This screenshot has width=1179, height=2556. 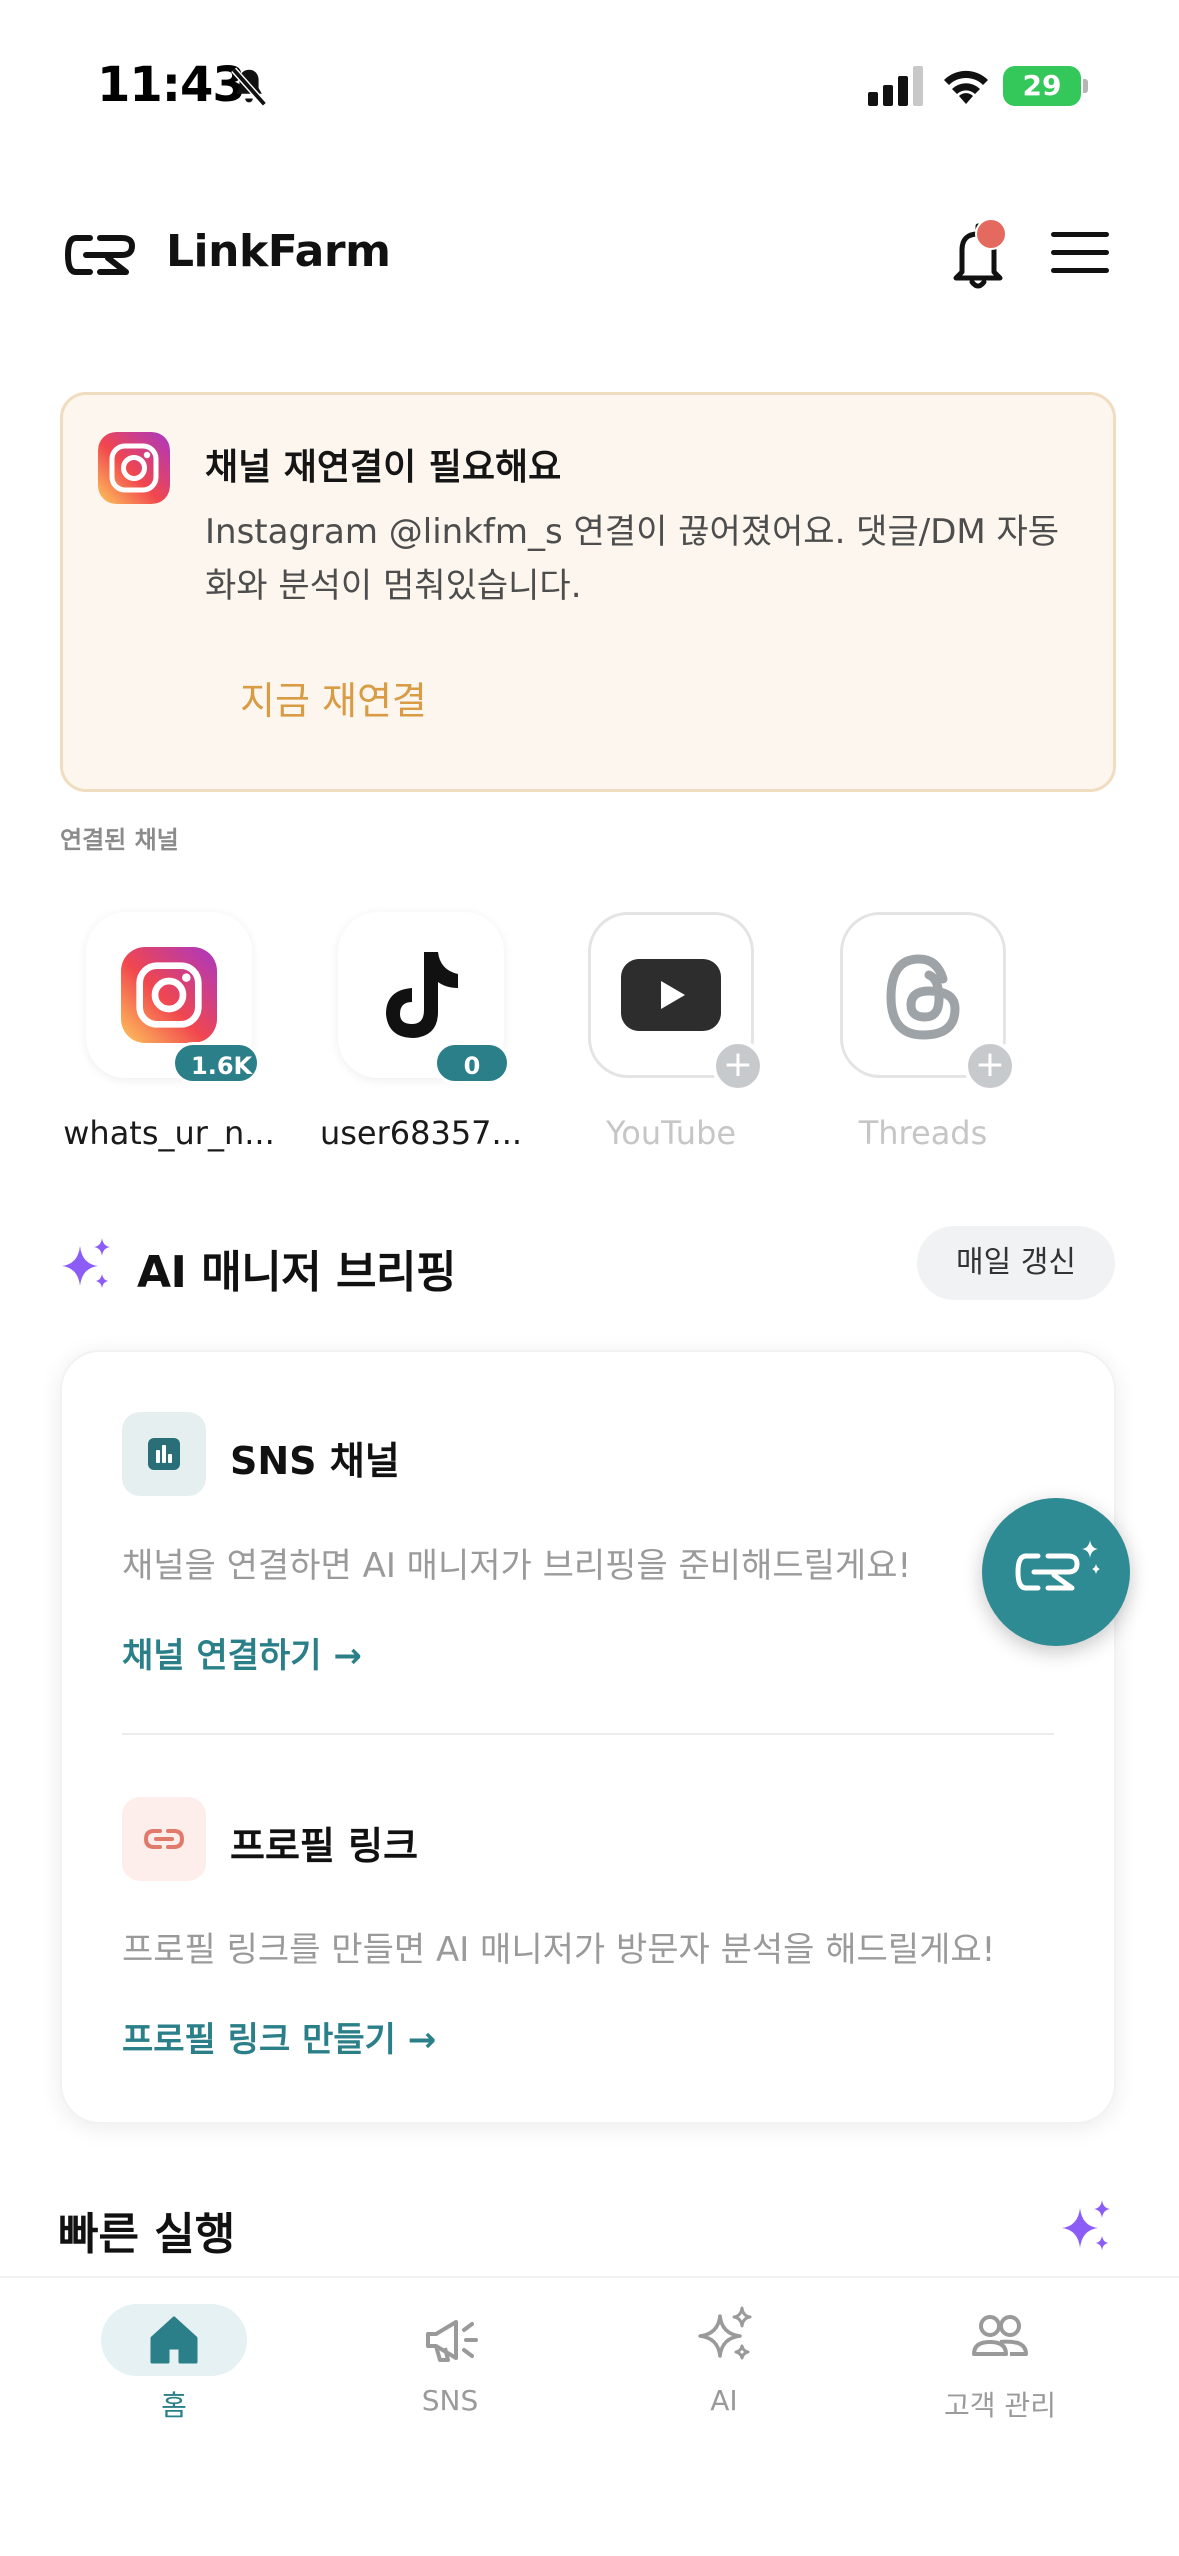 I want to click on channel-follower-badge: 1.6K, so click(x=216, y=1063).